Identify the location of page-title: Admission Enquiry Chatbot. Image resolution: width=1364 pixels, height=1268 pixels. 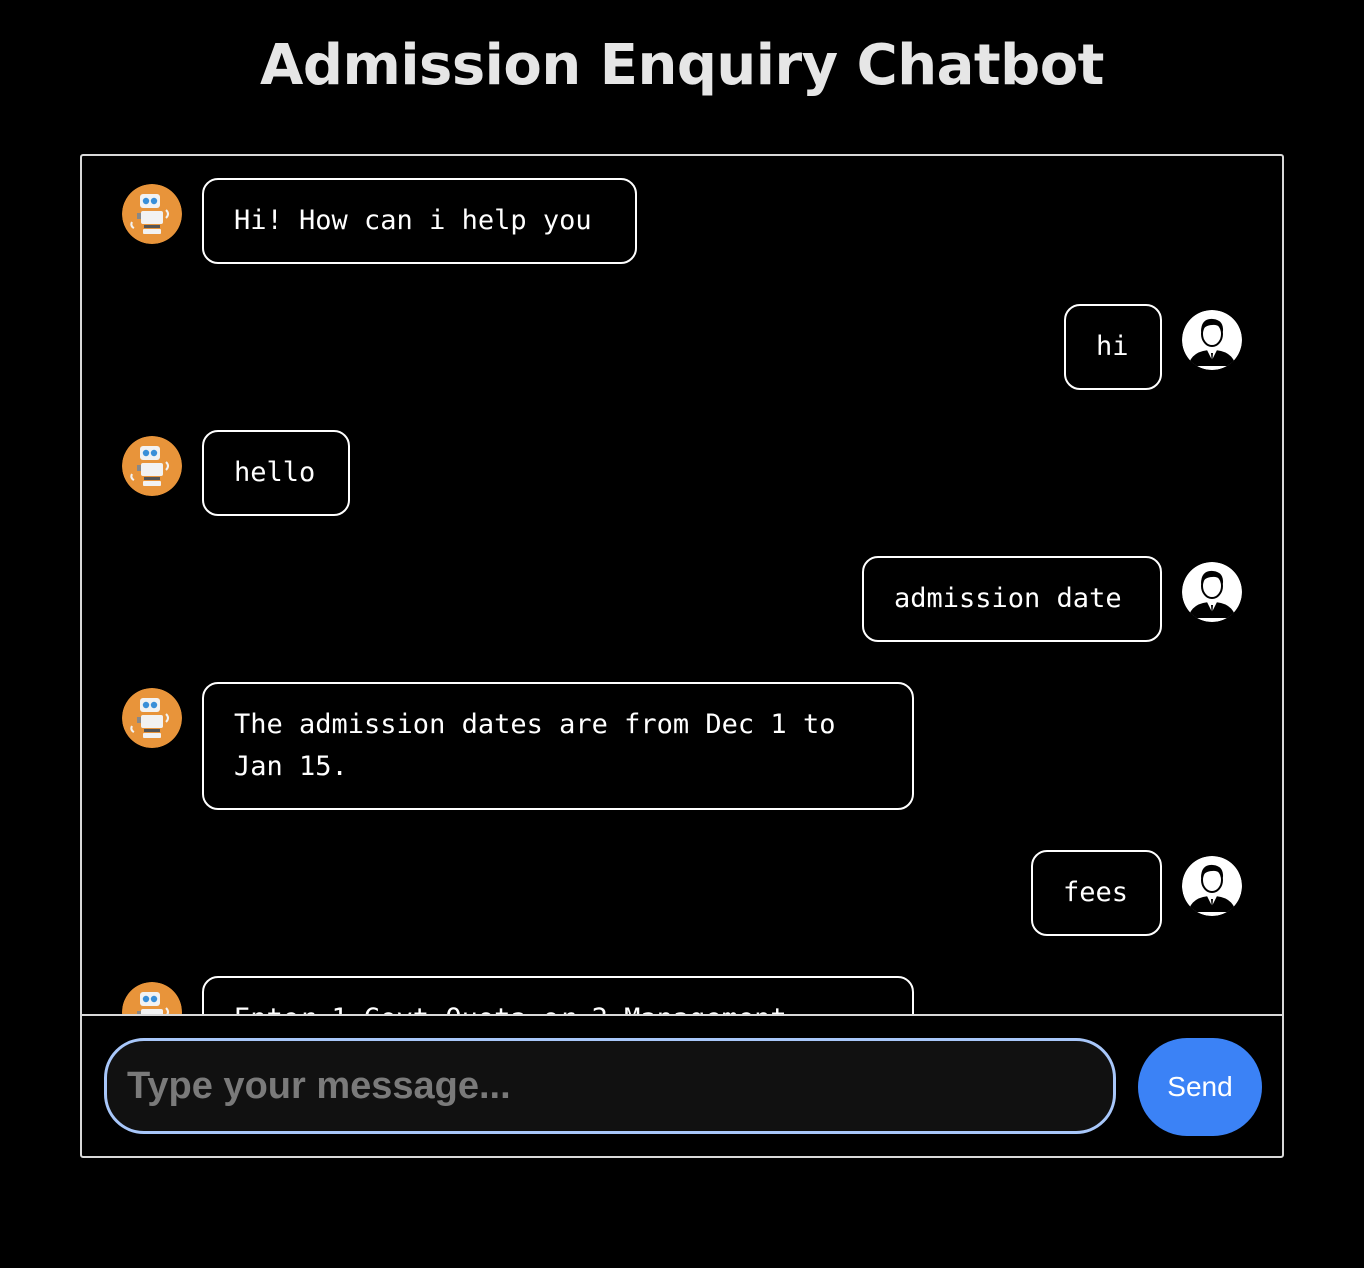
(682, 65).